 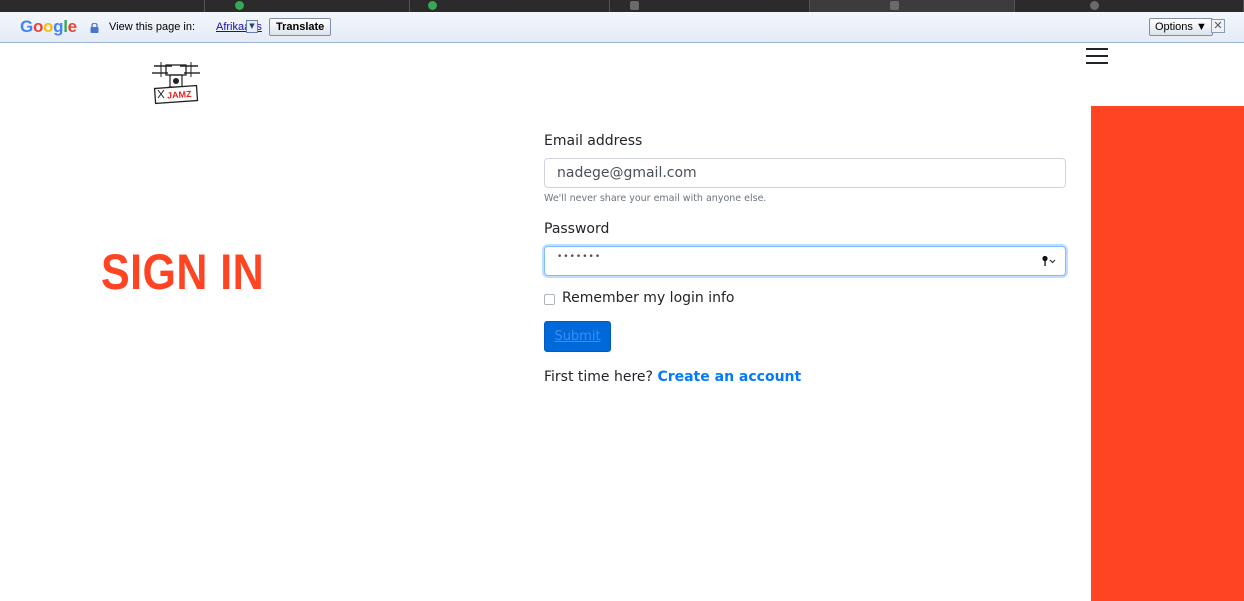 What do you see at coordinates (300, 27) in the screenshot?
I see `translate-button: Translate` at bounding box center [300, 27].